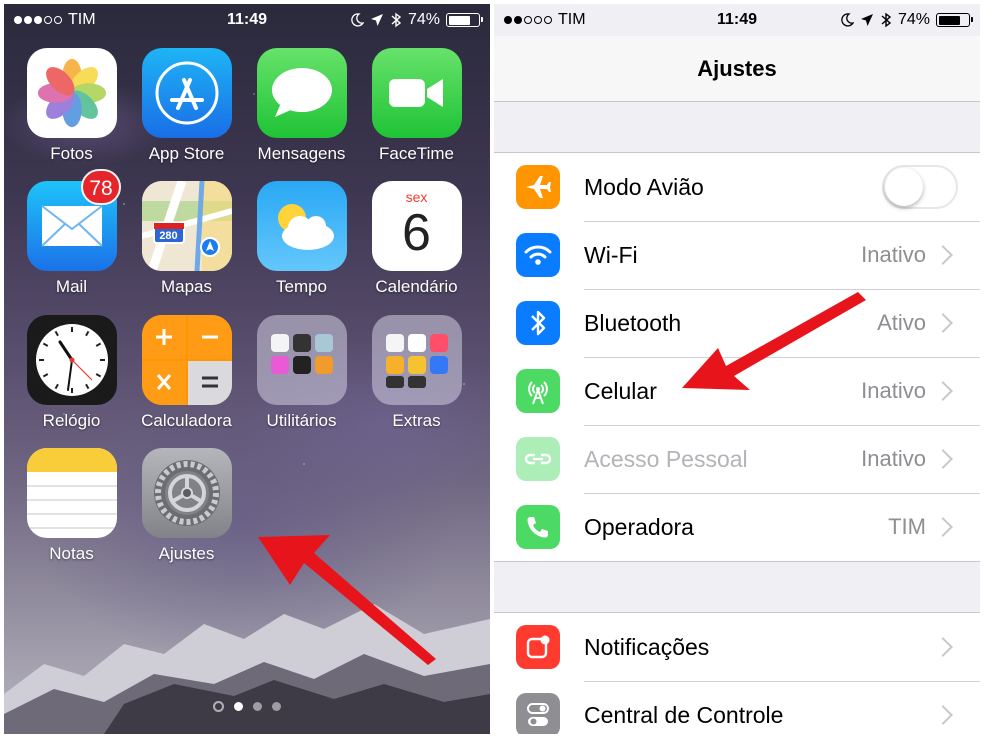  I want to click on hotspot-icon, so click(538, 459).